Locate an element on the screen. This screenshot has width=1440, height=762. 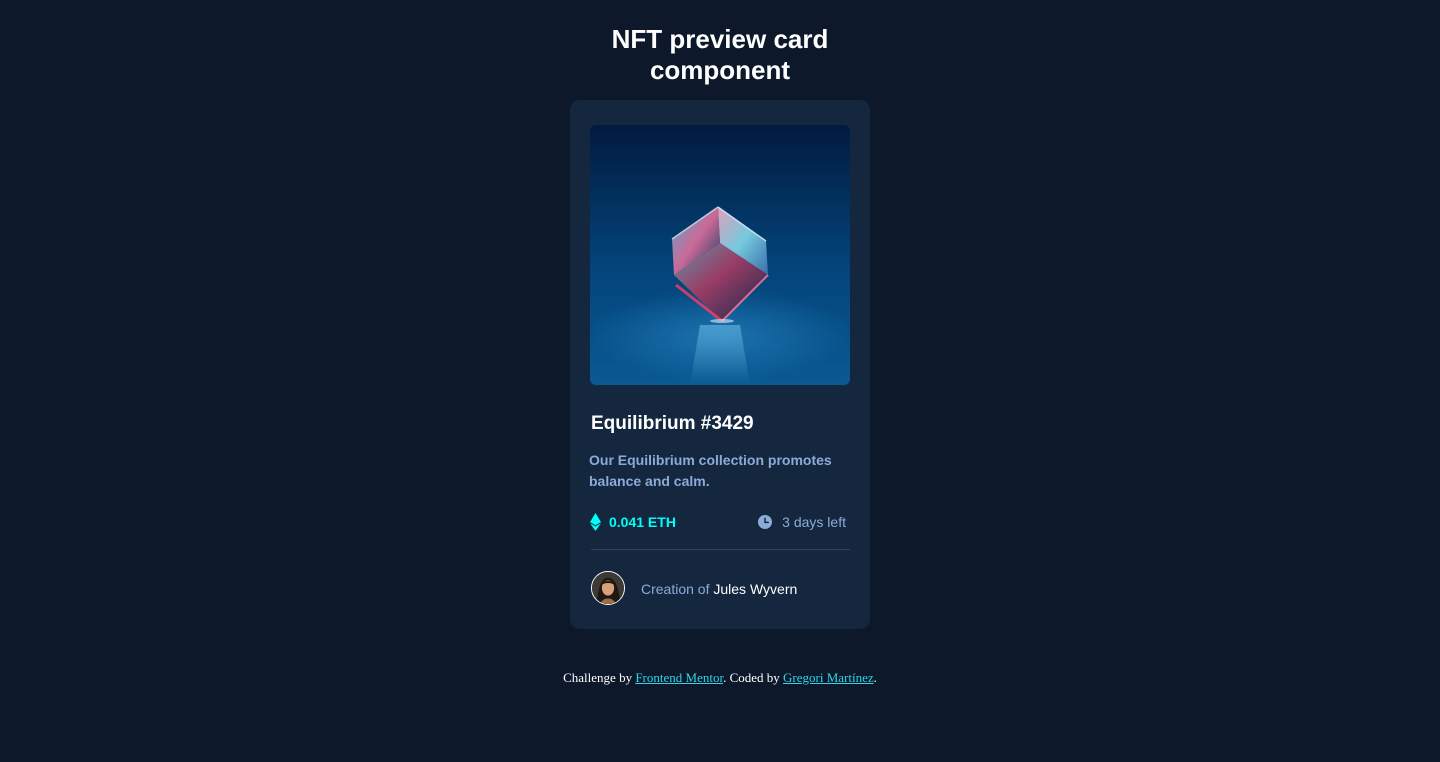
price: 0.041 ETH is located at coordinates (633, 522).